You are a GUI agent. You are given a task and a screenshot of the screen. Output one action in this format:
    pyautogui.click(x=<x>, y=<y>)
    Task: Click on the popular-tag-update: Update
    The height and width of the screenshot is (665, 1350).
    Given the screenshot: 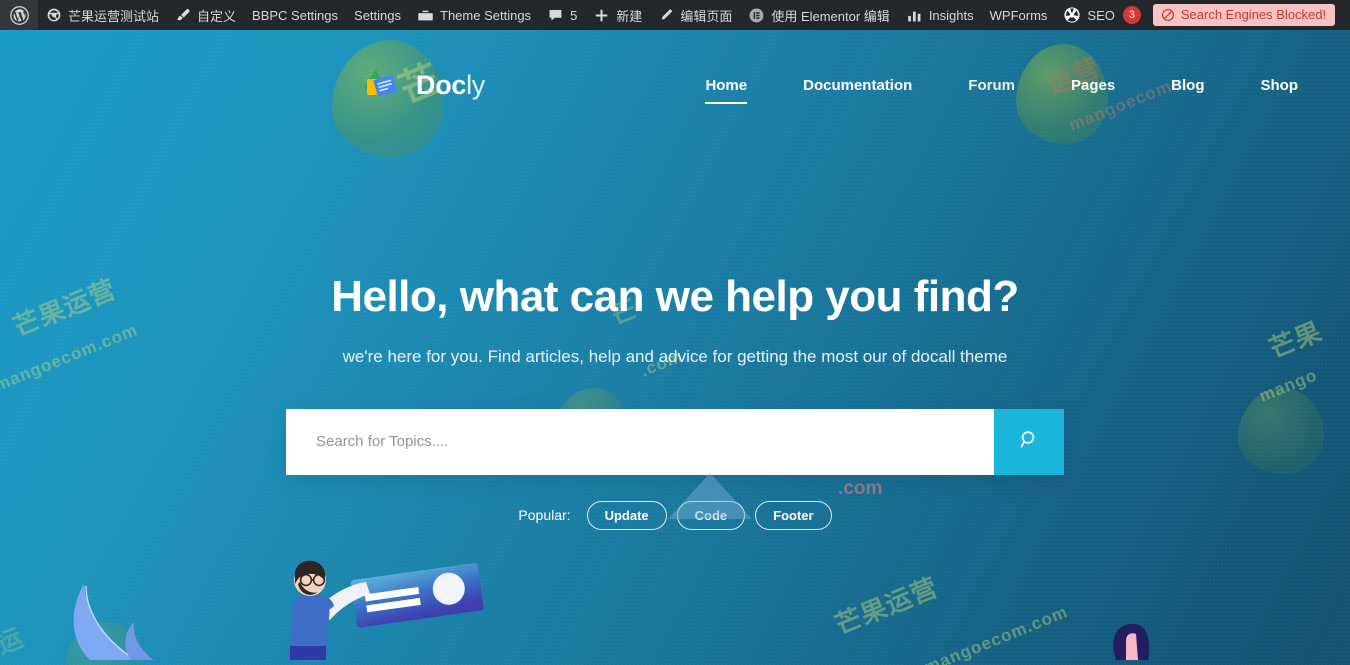 What is the action you would take?
    pyautogui.click(x=626, y=515)
    